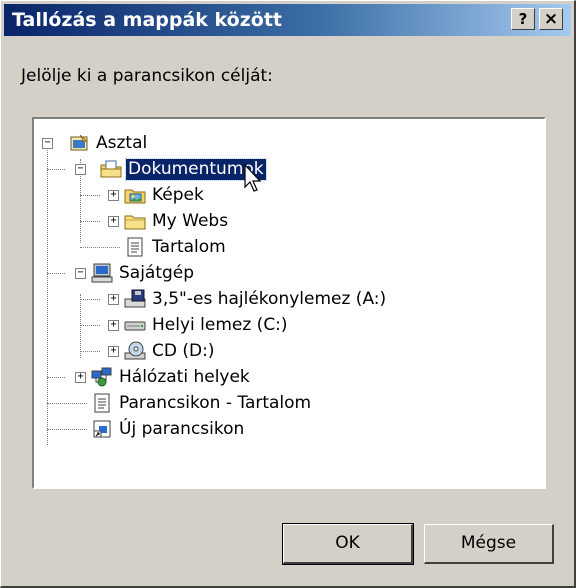  What do you see at coordinates (113, 299) in the screenshot?
I see `expand-toggle-floppy: +` at bounding box center [113, 299].